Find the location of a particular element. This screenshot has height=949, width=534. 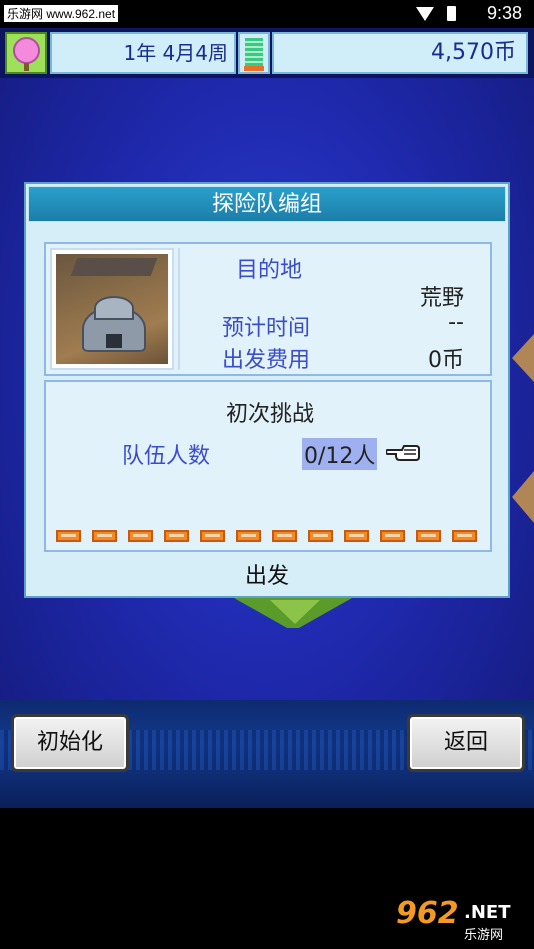

back-button: 返回 is located at coordinates (466, 743).